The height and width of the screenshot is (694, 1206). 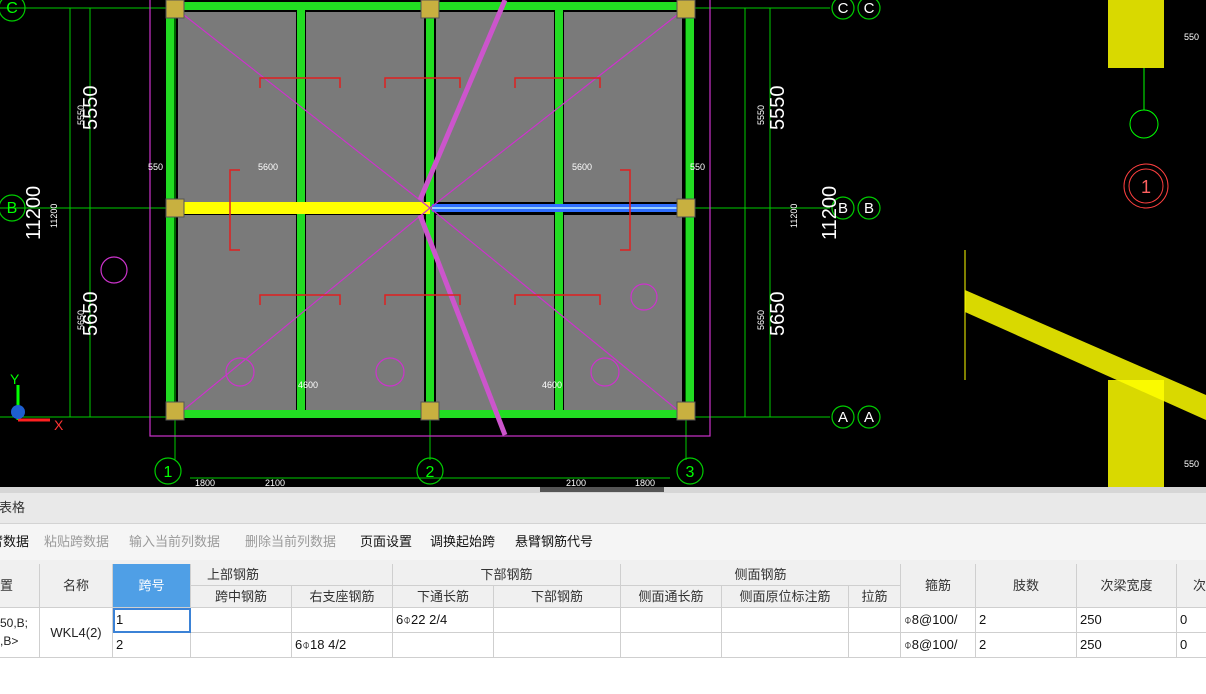 I want to click on col-header-stirrup: 箍筋, so click(x=938, y=586).